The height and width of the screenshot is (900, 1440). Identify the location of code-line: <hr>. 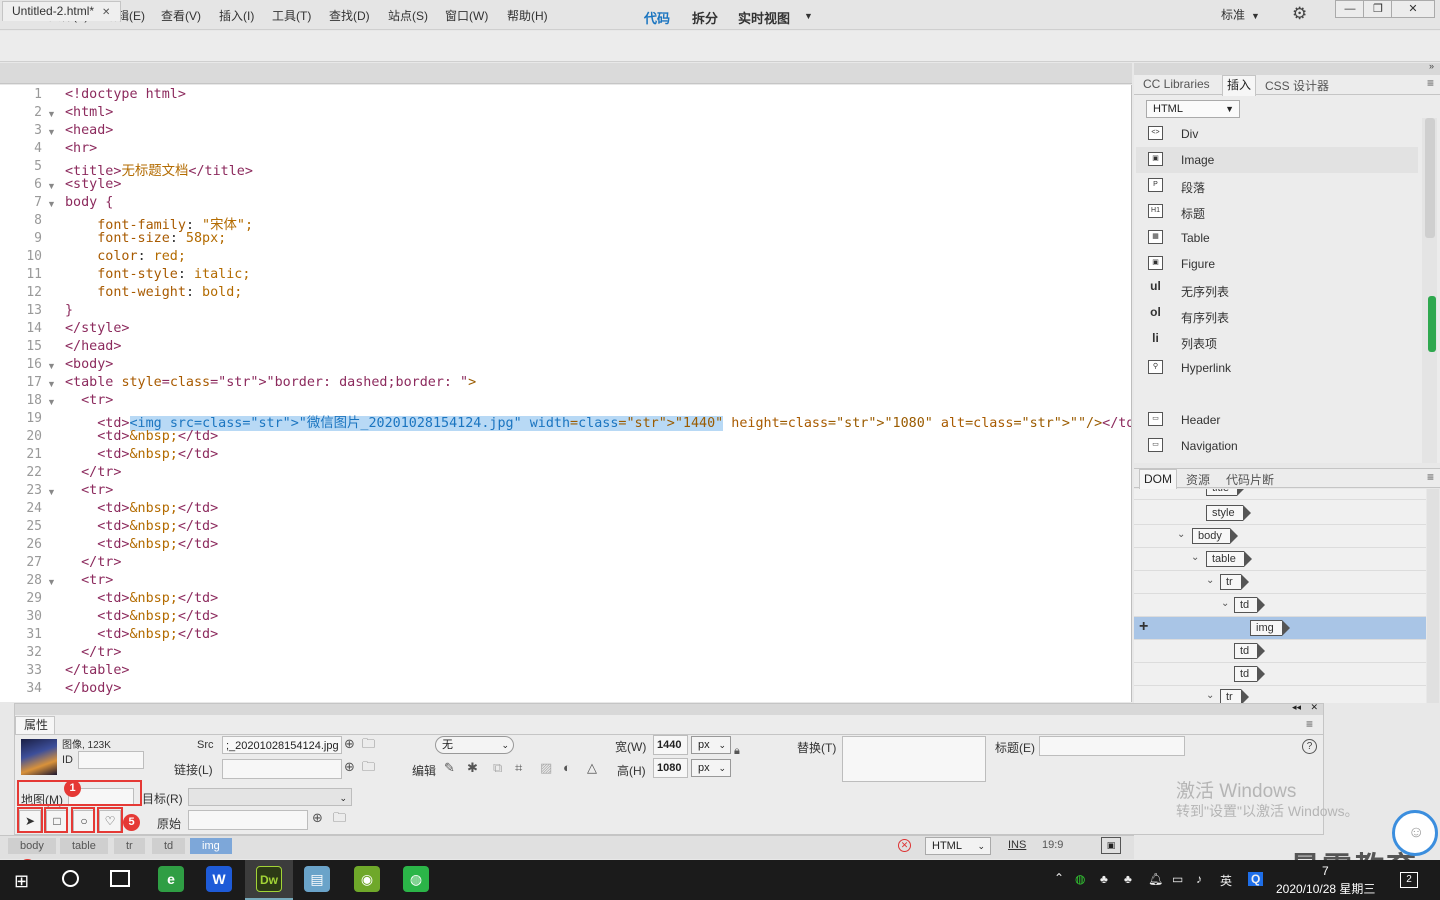
(81, 148).